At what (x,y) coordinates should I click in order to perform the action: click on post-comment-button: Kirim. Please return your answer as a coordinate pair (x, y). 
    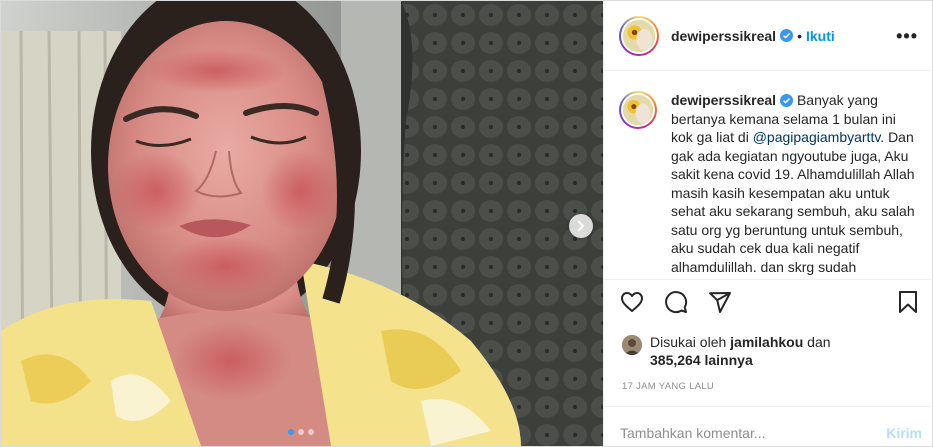
    Looking at the image, I should click on (904, 433).